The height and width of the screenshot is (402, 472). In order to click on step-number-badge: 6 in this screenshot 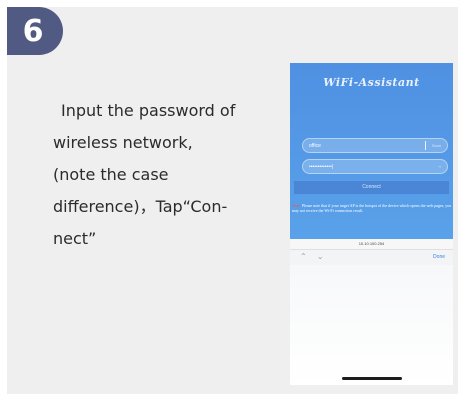, I will do `click(39, 31)`.